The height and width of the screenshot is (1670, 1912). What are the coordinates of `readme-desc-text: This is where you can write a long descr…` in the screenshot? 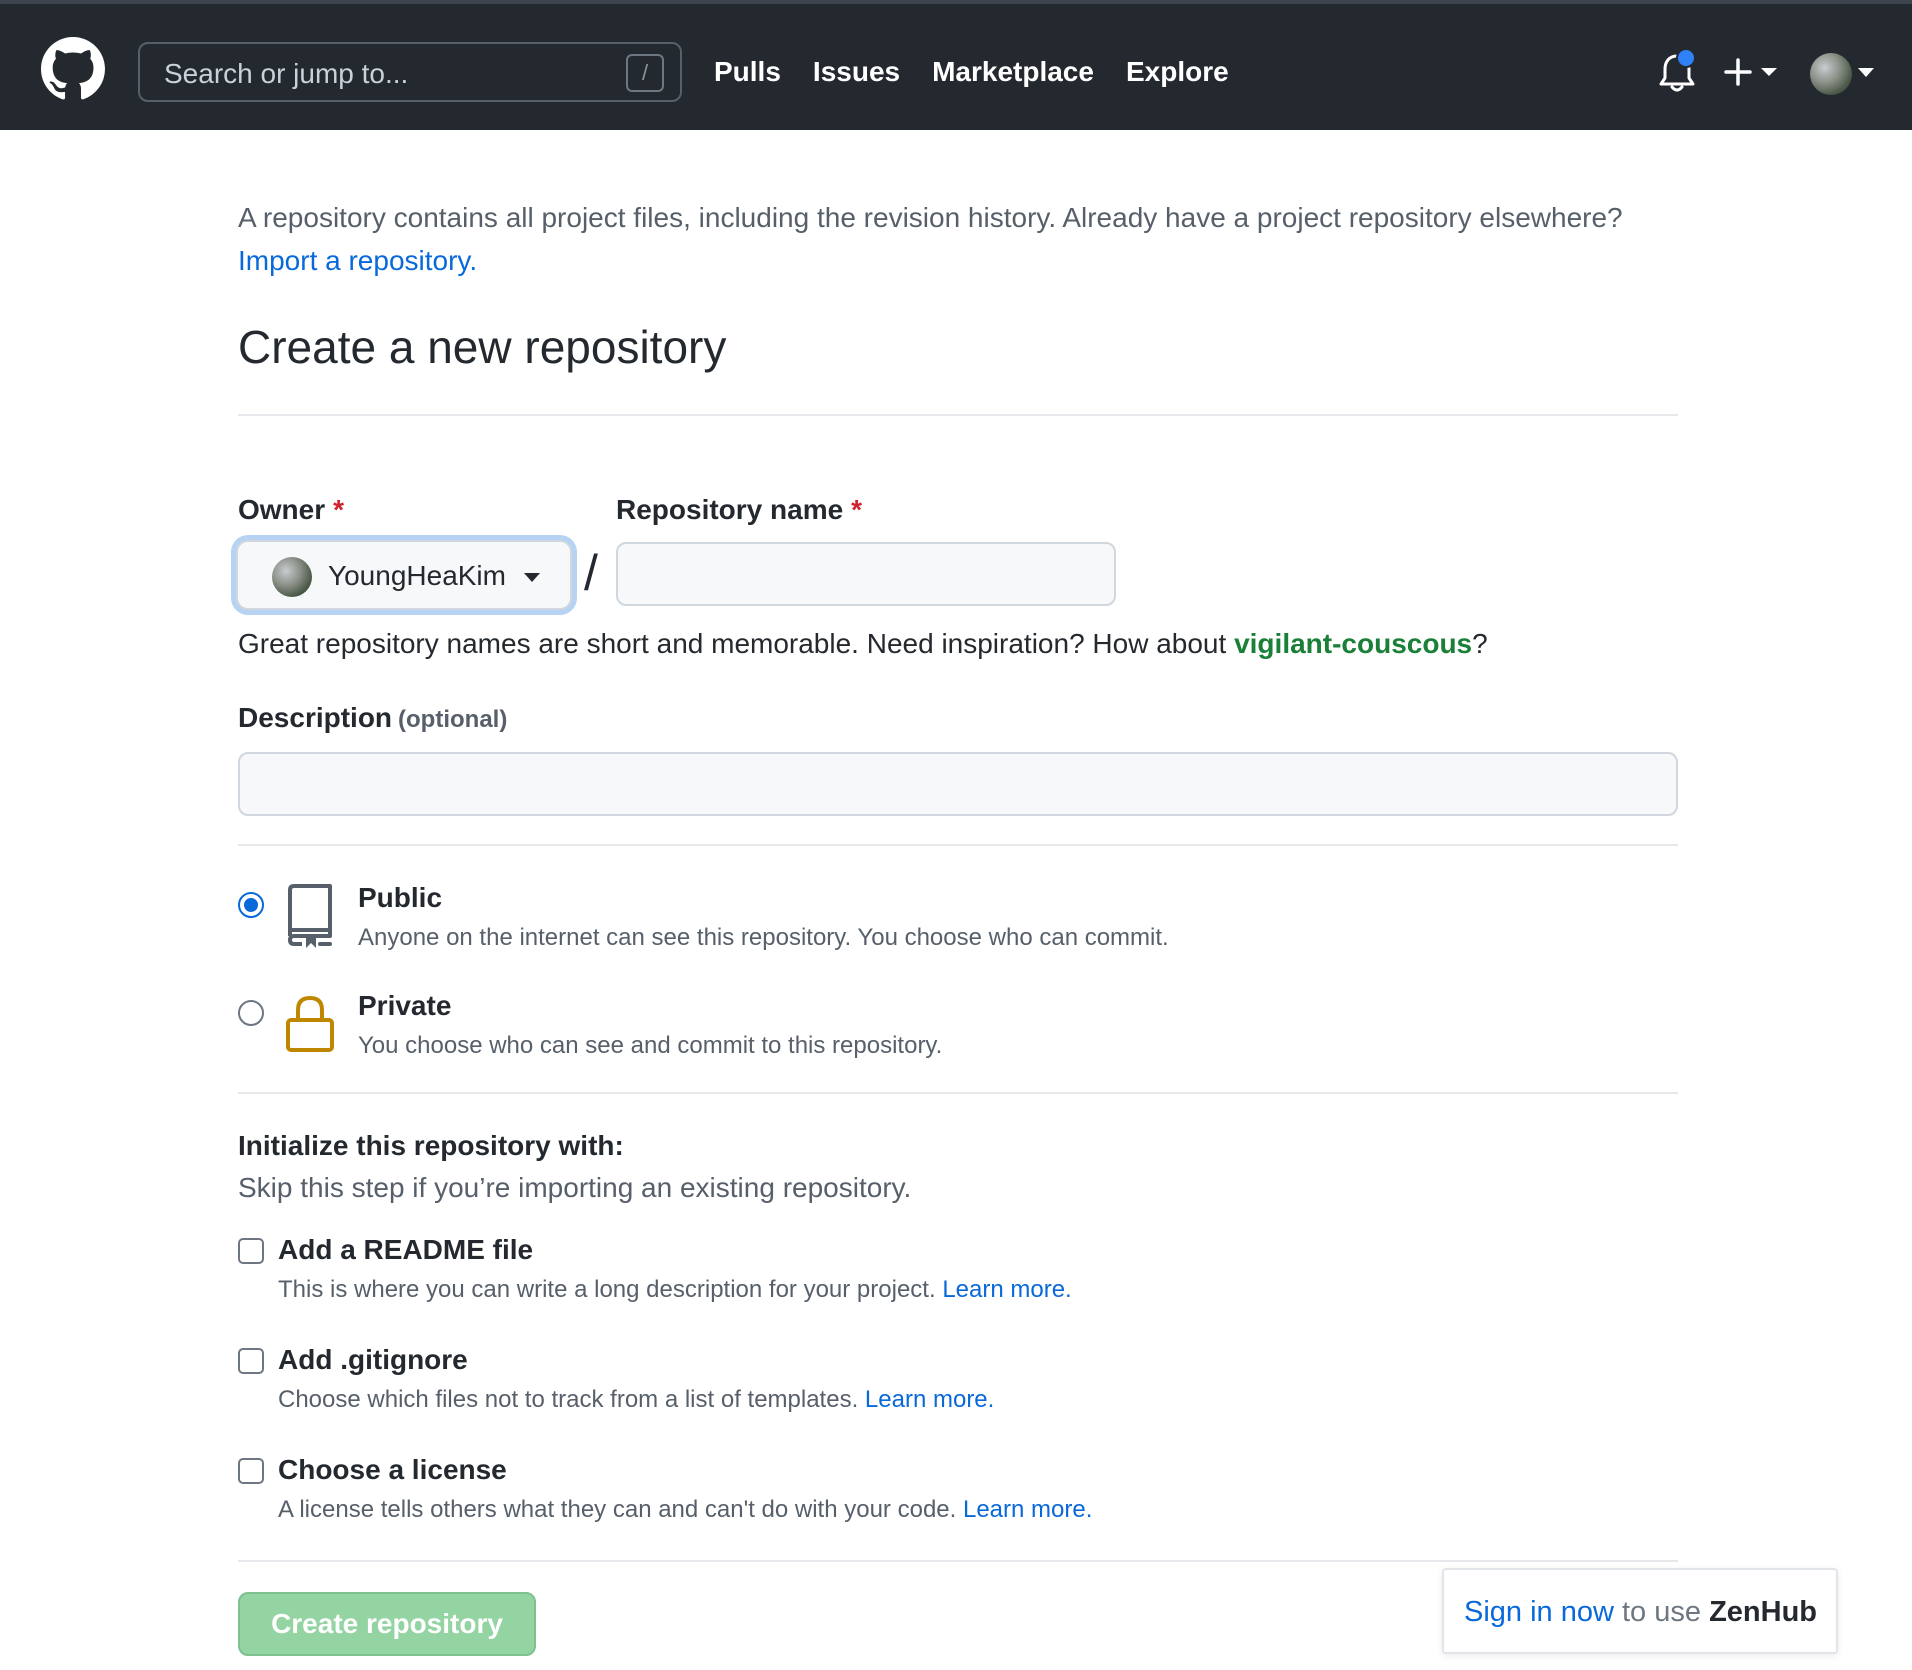 It's located at (607, 1289).